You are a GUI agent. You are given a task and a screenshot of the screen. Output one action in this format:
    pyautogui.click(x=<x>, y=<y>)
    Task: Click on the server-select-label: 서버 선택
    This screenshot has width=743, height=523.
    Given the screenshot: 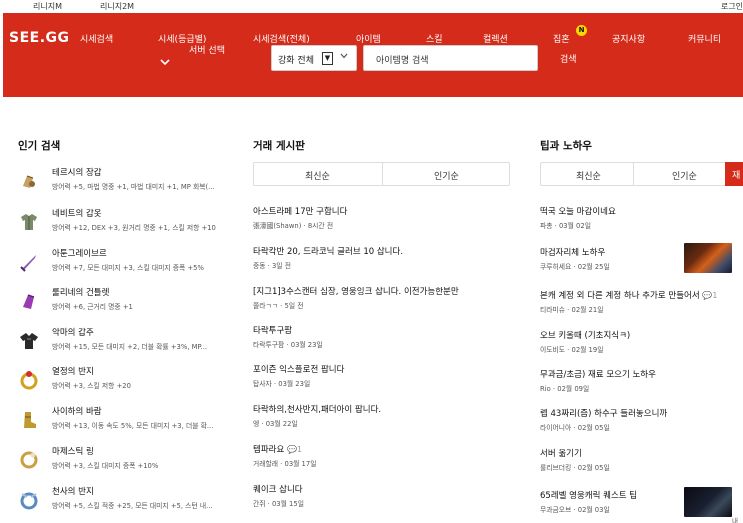 What is the action you would take?
    pyautogui.click(x=207, y=49)
    